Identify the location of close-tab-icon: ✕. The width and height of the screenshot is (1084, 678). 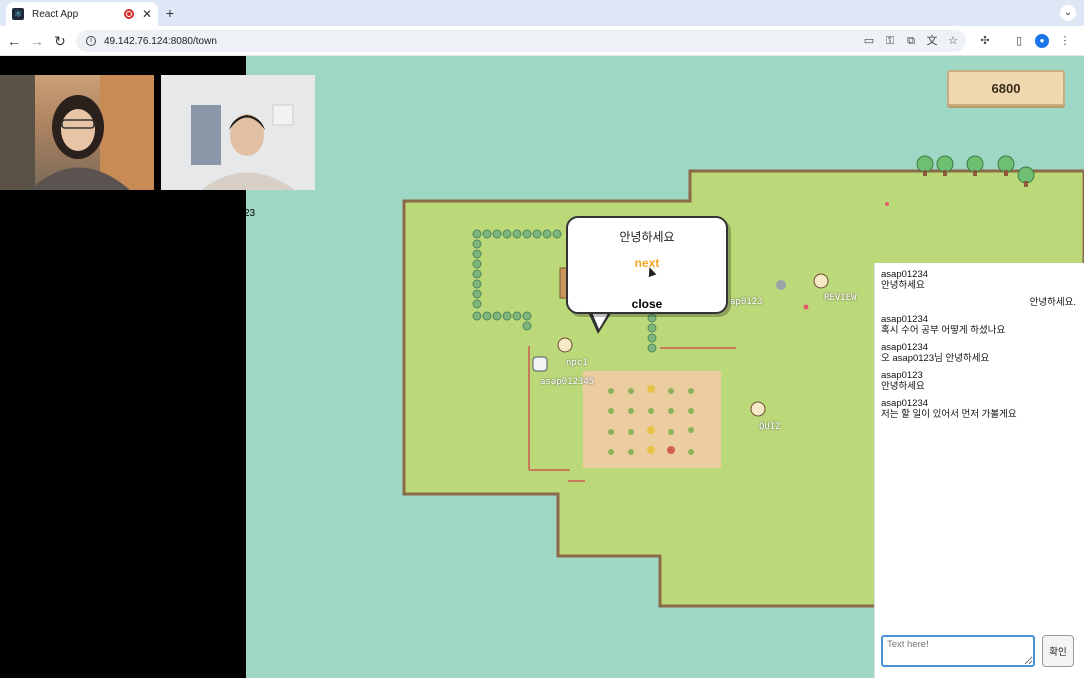
(147, 14).